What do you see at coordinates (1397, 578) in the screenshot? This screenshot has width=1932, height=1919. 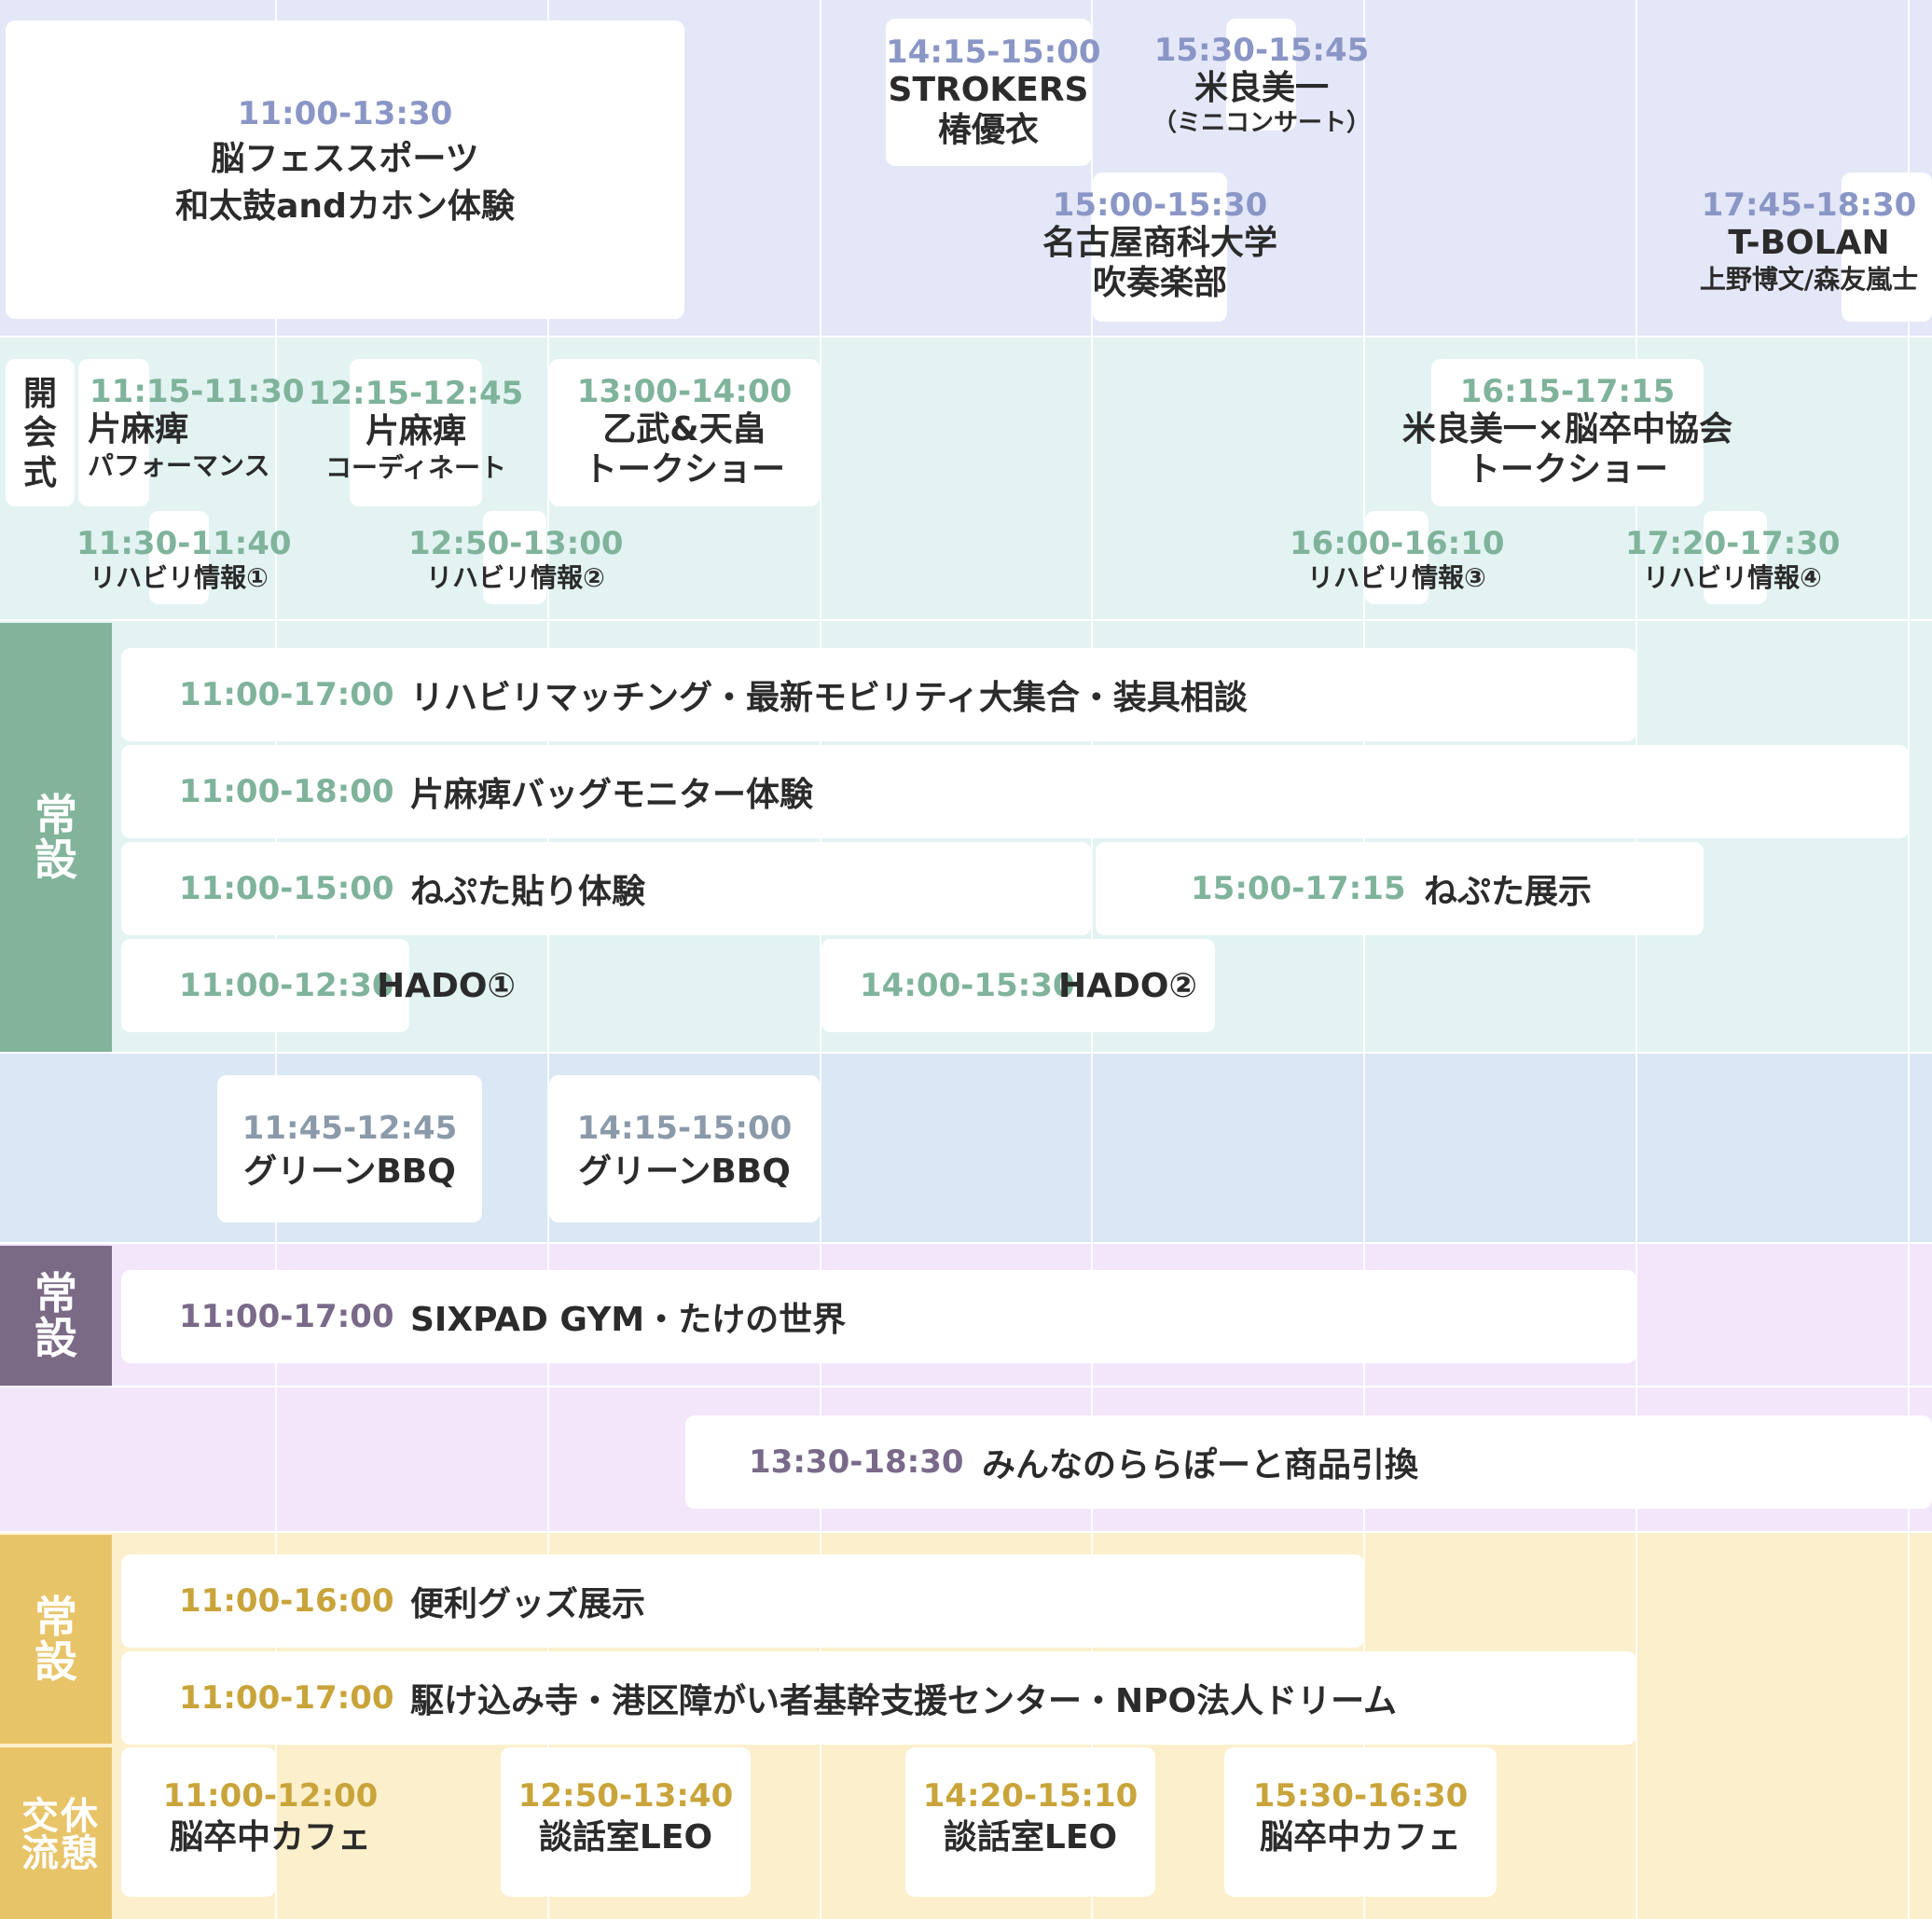 I see `event-title: リハビリ情報③` at bounding box center [1397, 578].